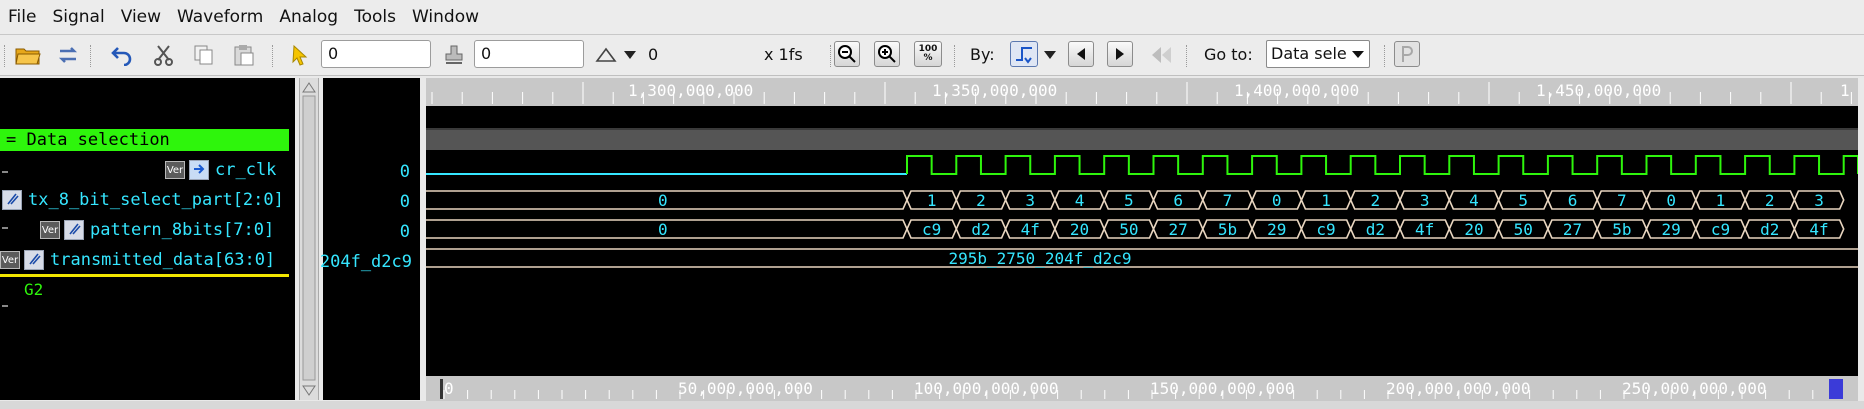  What do you see at coordinates (244, 55) in the screenshot?
I see `paste-icon` at bounding box center [244, 55].